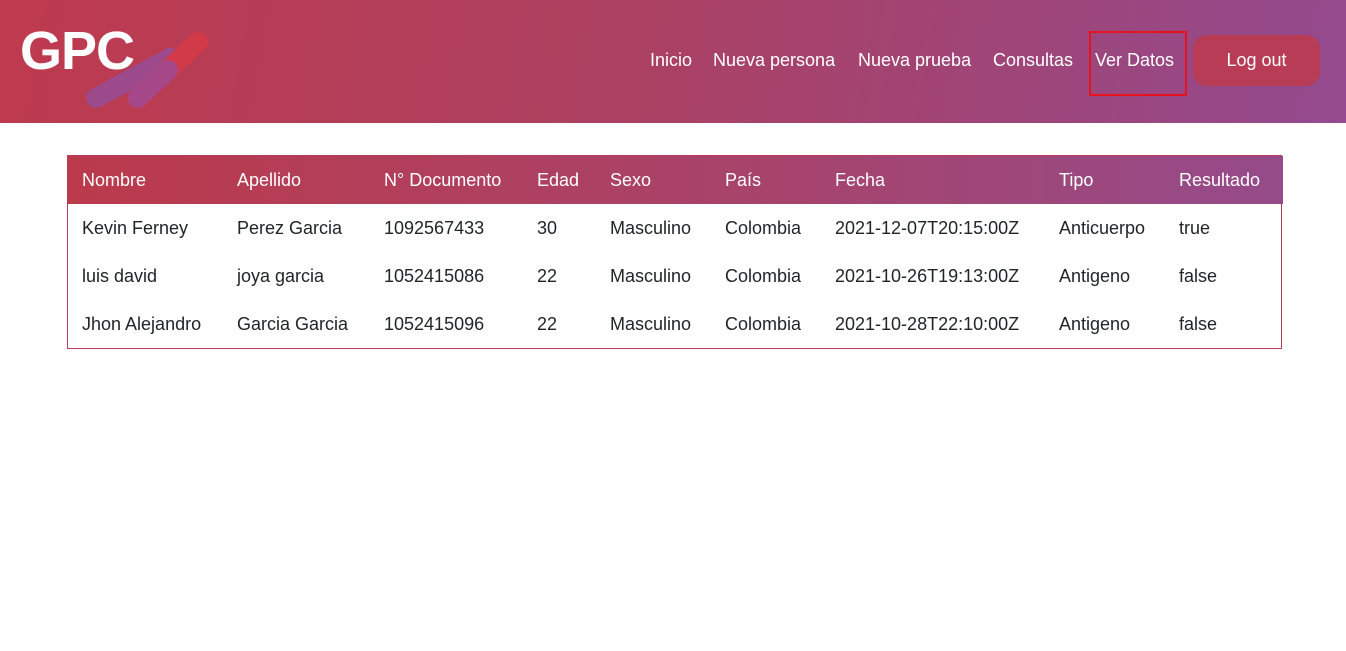 This screenshot has height=651, width=1346. I want to click on header-documento: N° Documento, so click(443, 179).